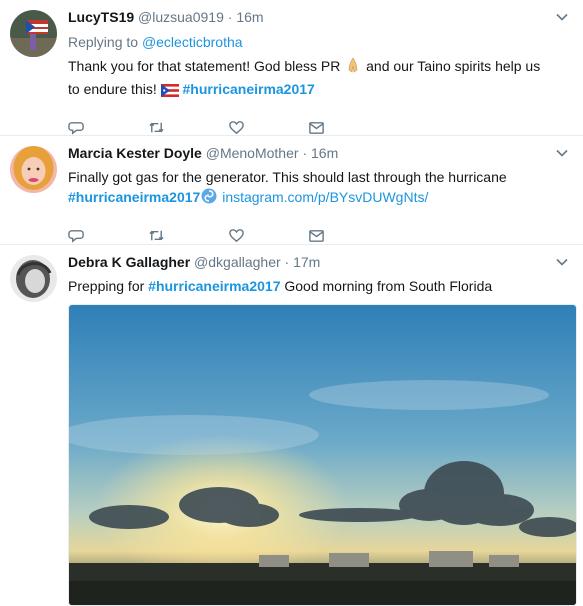 The width and height of the screenshot is (583, 606). What do you see at coordinates (252, 153) in the screenshot?
I see `author-handle: @MenoMother` at bounding box center [252, 153].